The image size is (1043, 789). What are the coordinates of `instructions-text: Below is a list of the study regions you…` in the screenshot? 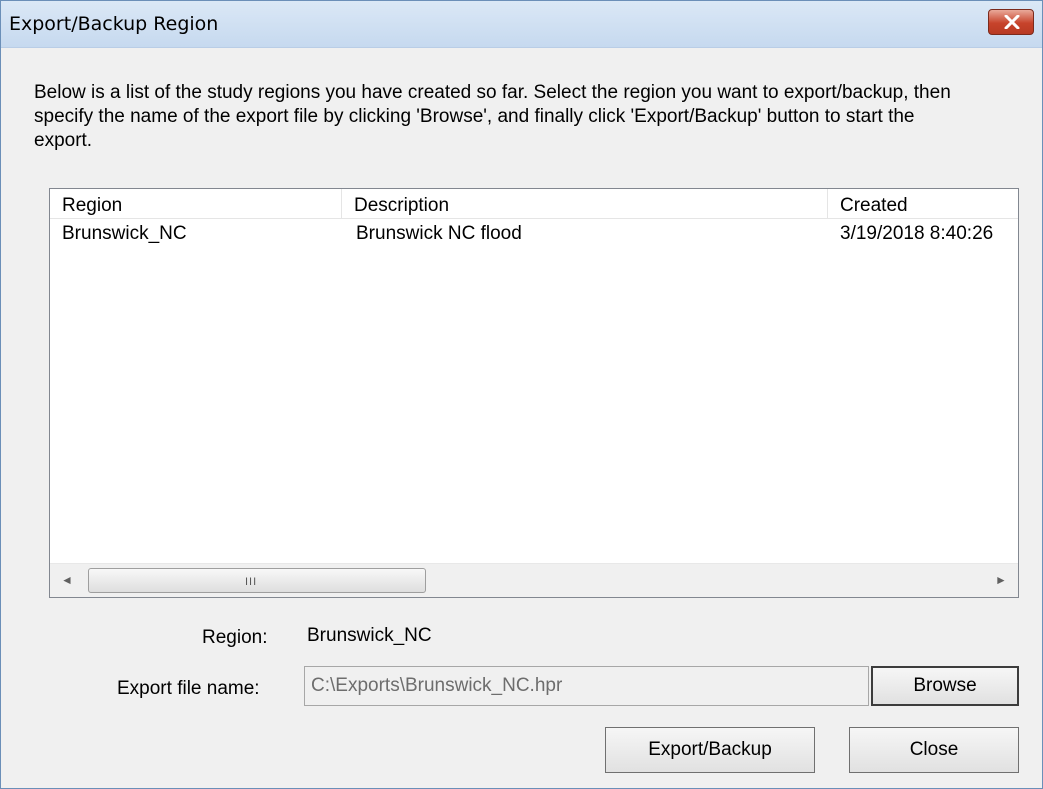 It's located at (492, 116).